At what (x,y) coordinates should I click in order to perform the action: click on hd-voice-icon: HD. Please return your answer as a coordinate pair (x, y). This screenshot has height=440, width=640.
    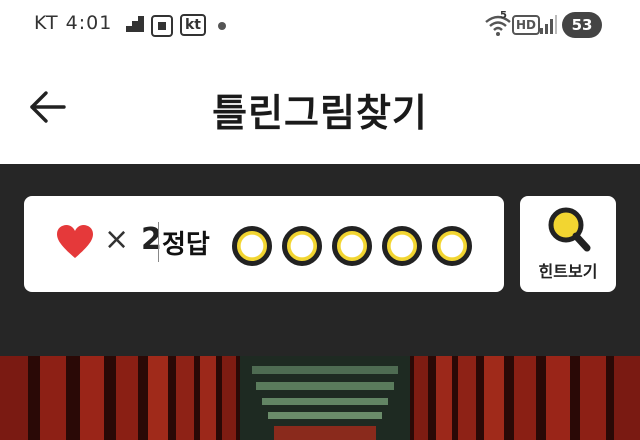
    Looking at the image, I should click on (526, 24).